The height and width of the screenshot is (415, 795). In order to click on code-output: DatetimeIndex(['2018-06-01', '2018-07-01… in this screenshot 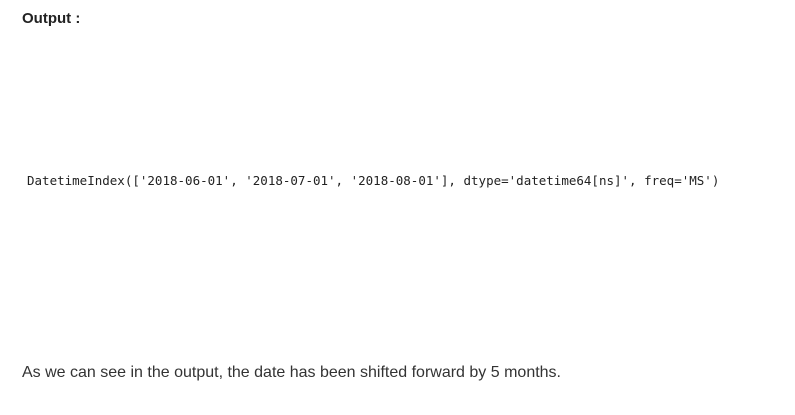, I will do `click(373, 180)`.